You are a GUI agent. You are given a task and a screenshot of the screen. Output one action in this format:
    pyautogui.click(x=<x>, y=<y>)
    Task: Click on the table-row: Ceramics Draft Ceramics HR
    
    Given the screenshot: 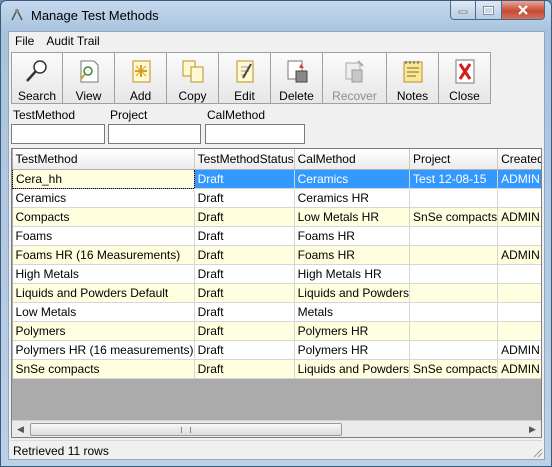 What is the action you would take?
    pyautogui.click(x=276, y=198)
    